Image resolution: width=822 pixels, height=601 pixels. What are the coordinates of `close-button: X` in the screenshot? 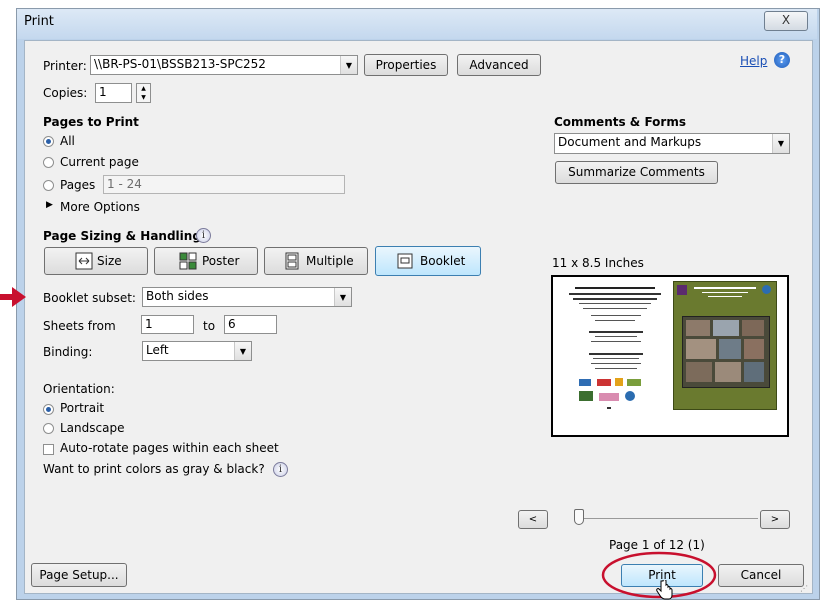 It's located at (786, 21).